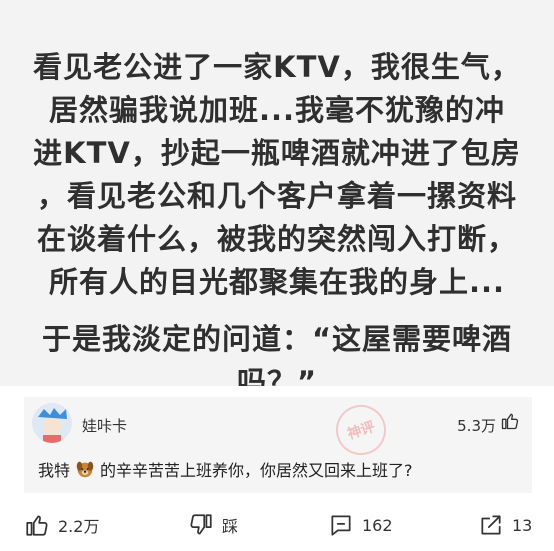 This screenshot has width=554, height=551. What do you see at coordinates (276, 239) in the screenshot?
I see `post-text-line: 在谈着什么，被我的突然闯入打断，` at bounding box center [276, 239].